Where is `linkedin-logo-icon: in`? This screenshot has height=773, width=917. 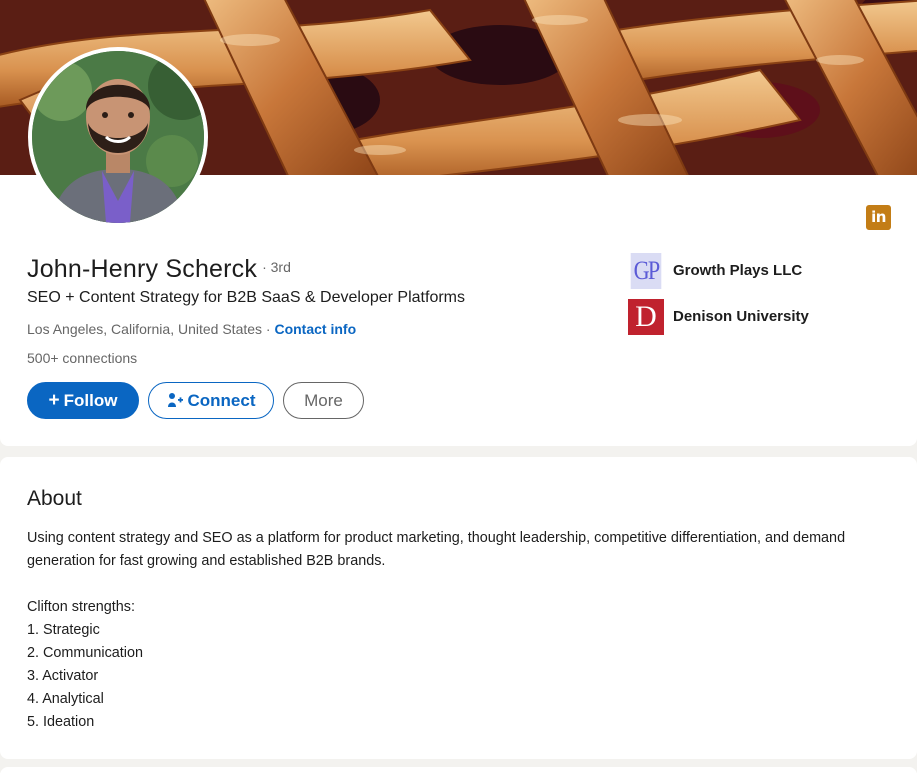 linkedin-logo-icon: in is located at coordinates (878, 217).